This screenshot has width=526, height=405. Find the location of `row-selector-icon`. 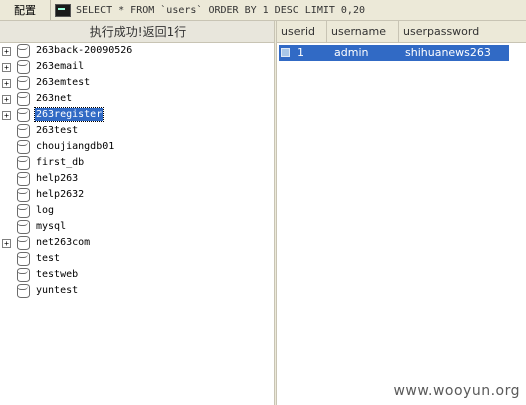

row-selector-icon is located at coordinates (285, 52).